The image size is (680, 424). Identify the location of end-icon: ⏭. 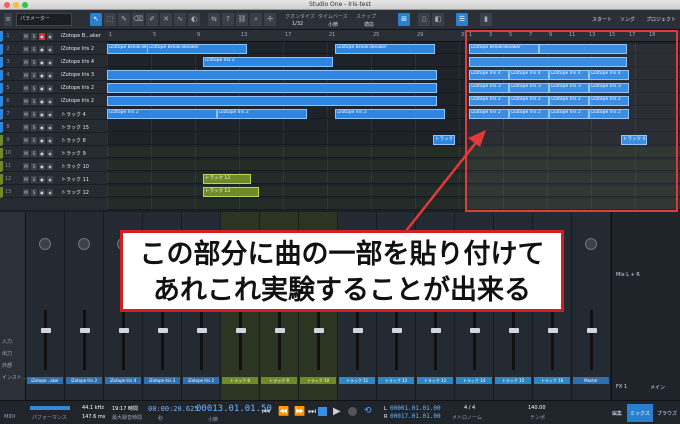
(312, 412).